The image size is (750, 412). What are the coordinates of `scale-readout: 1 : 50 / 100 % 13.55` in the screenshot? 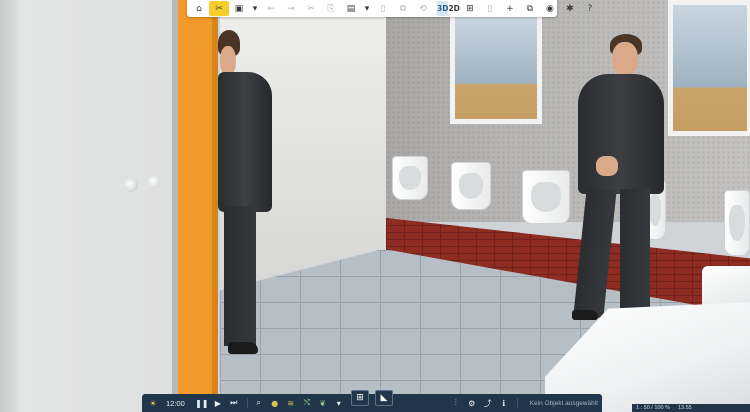 It's located at (691, 408).